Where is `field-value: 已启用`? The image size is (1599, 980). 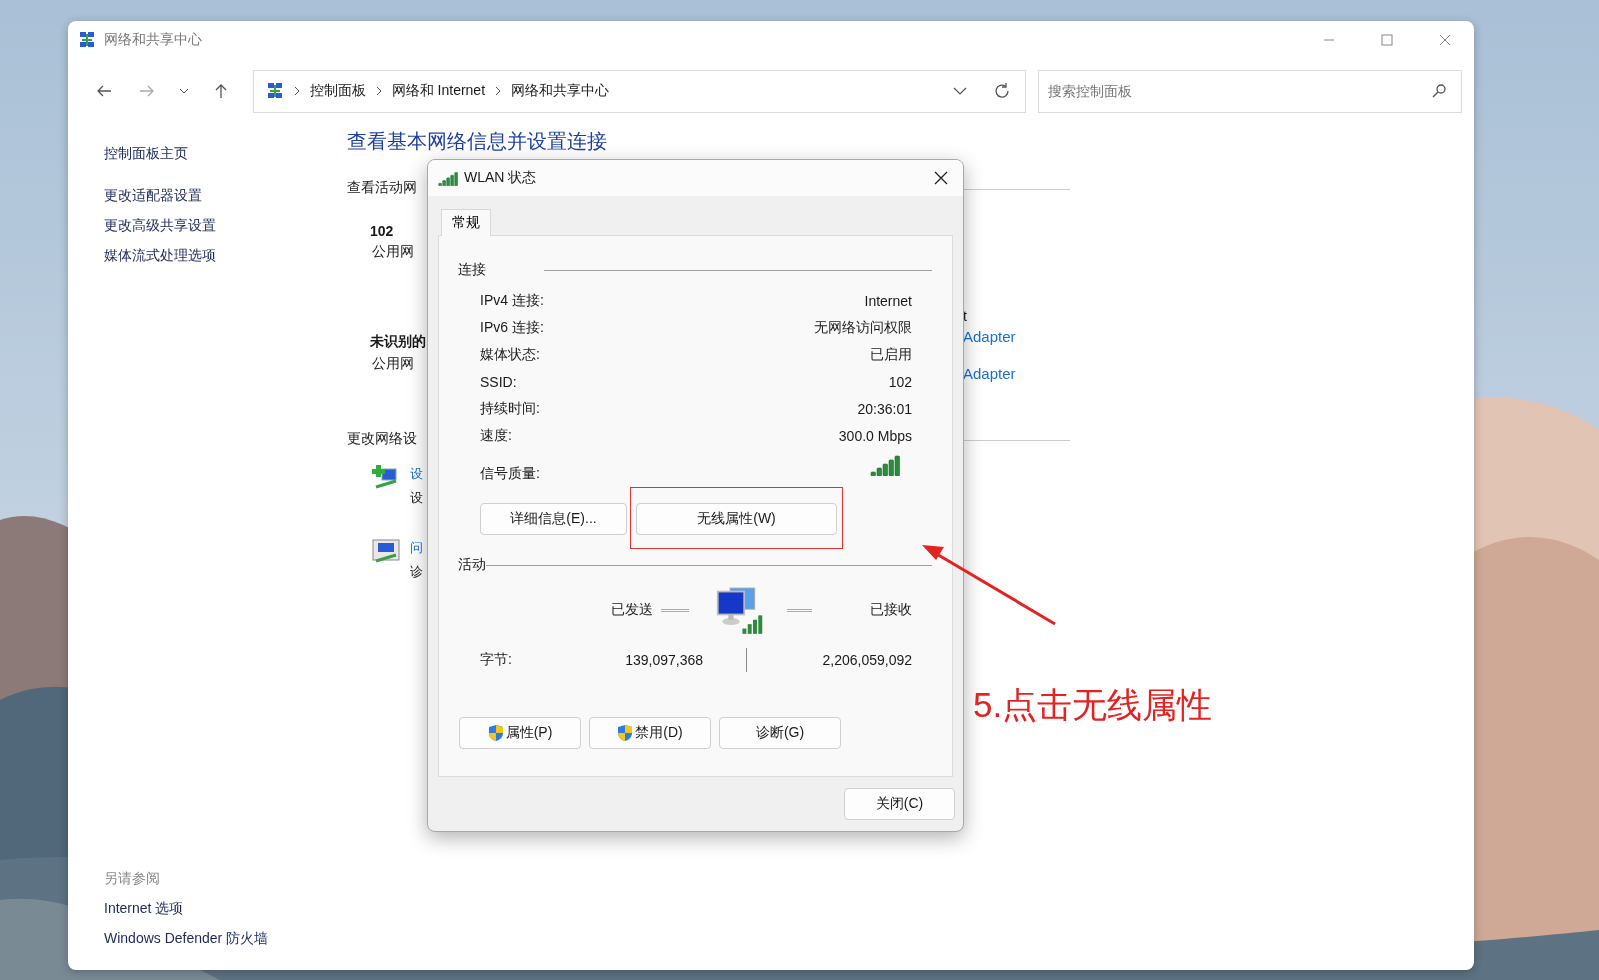 field-value: 已启用 is located at coordinates (891, 354).